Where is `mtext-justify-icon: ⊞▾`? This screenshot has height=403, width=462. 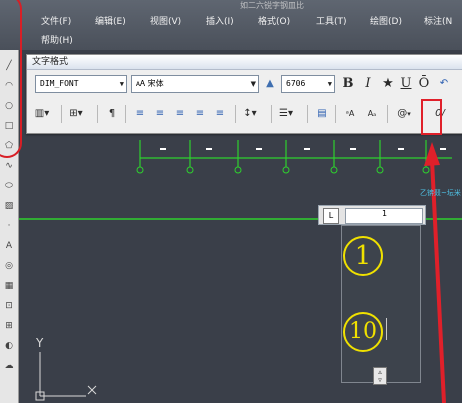
mtext-justify-icon: ⊞▾ is located at coordinates (76, 114).